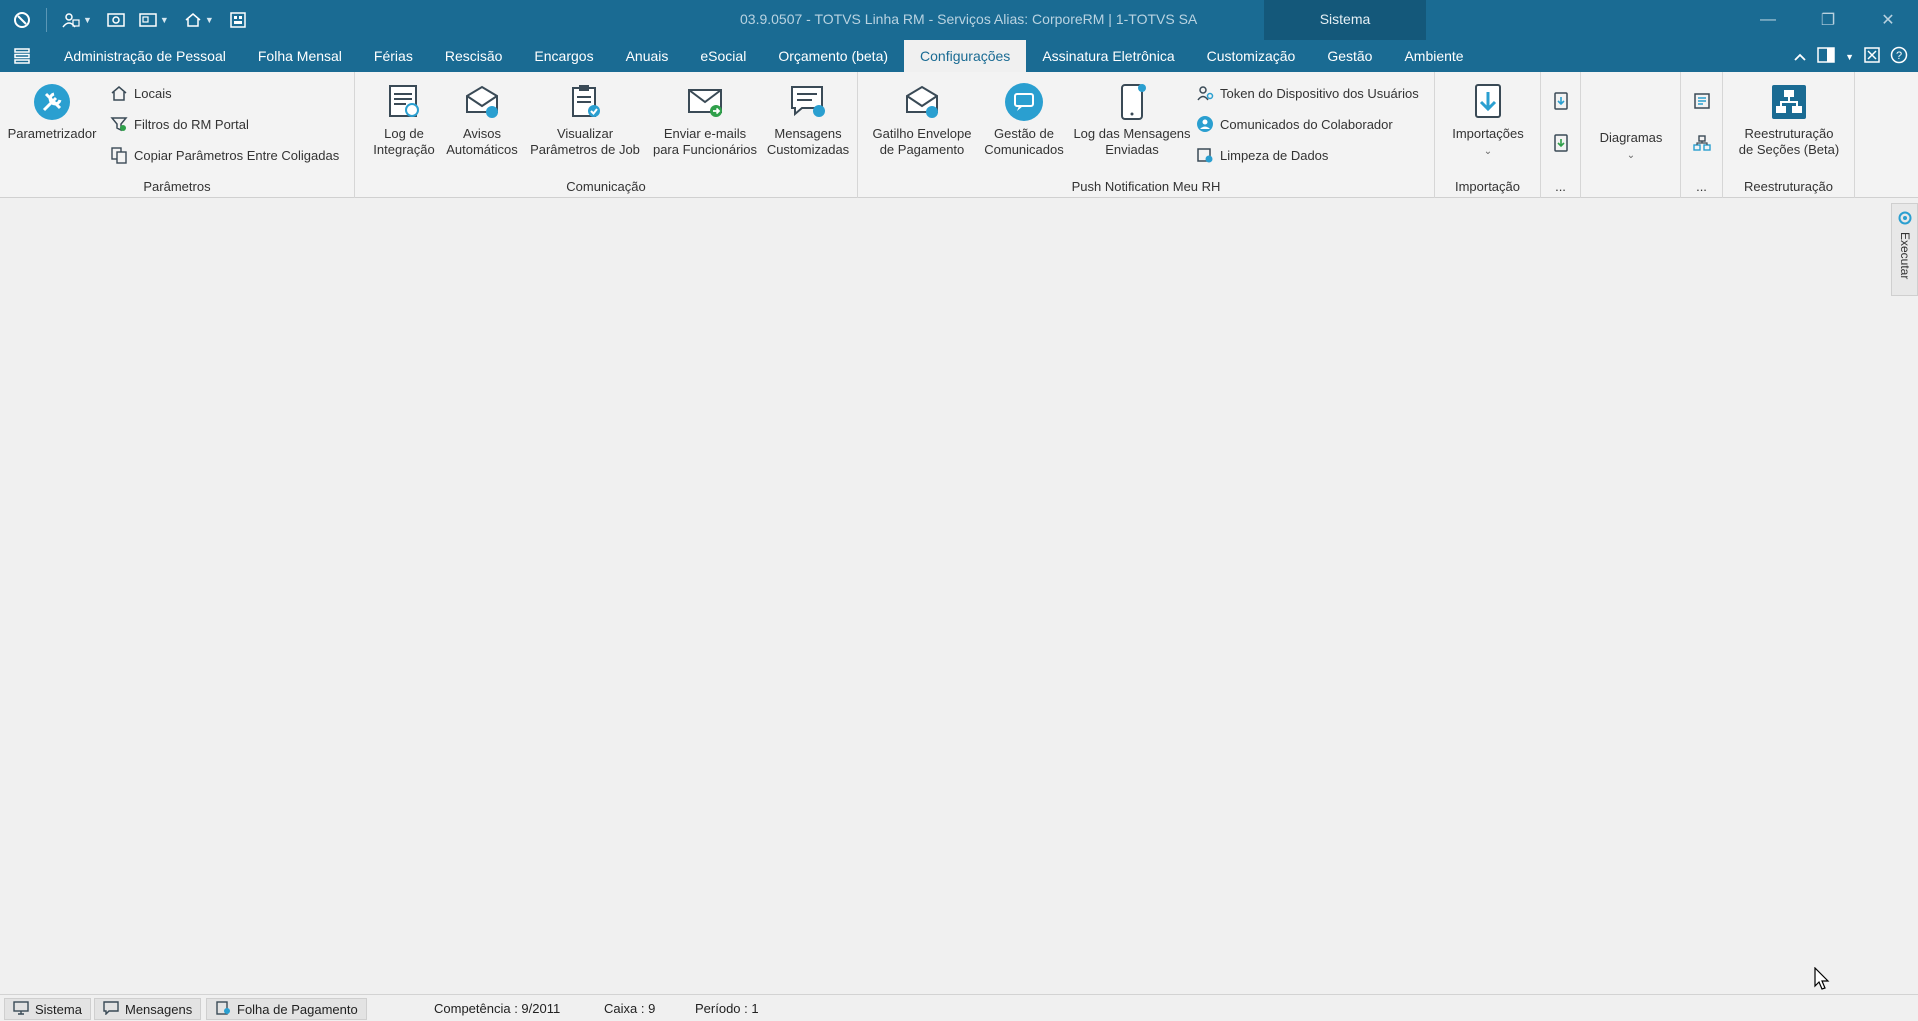 The width and height of the screenshot is (1918, 1021). Describe the element at coordinates (474, 56) in the screenshot. I see `tab-rescisao: Rescisão` at that location.